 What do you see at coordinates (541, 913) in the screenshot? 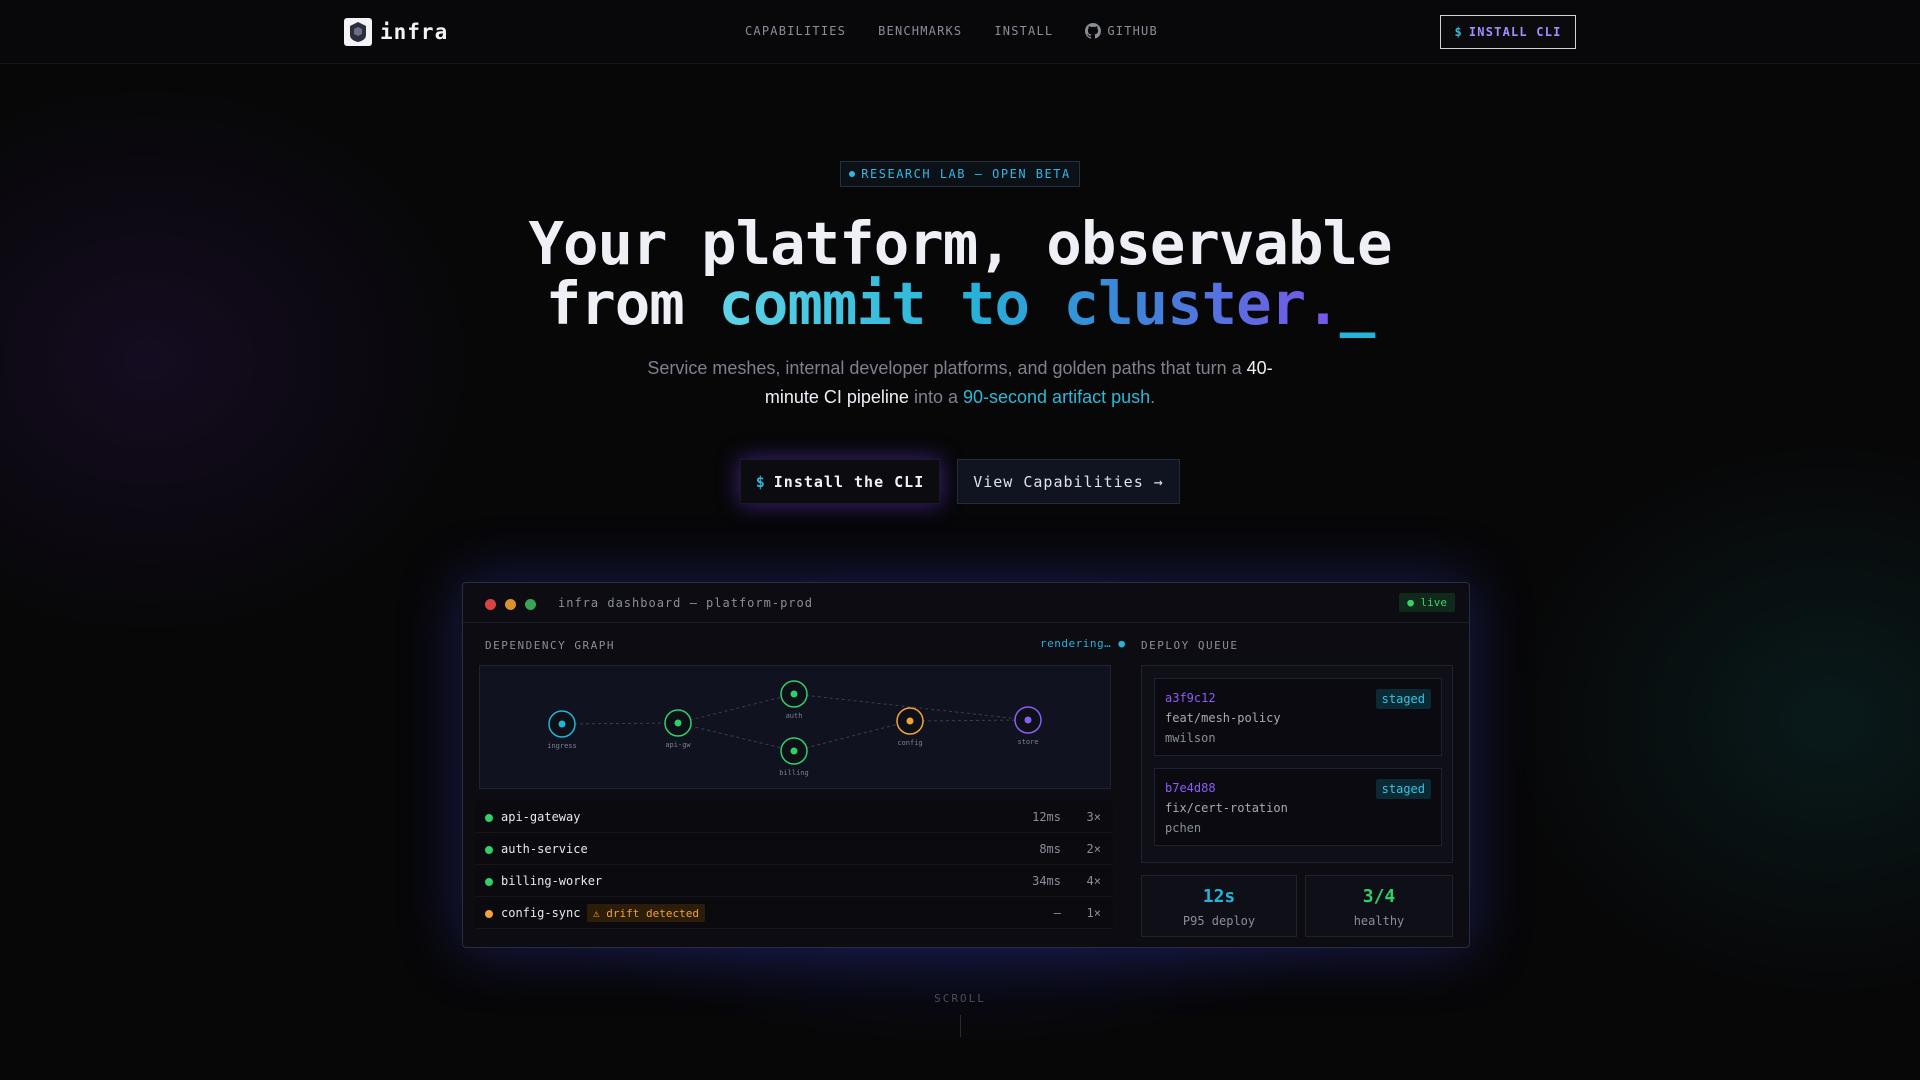
I see `service-name: config-sync` at bounding box center [541, 913].